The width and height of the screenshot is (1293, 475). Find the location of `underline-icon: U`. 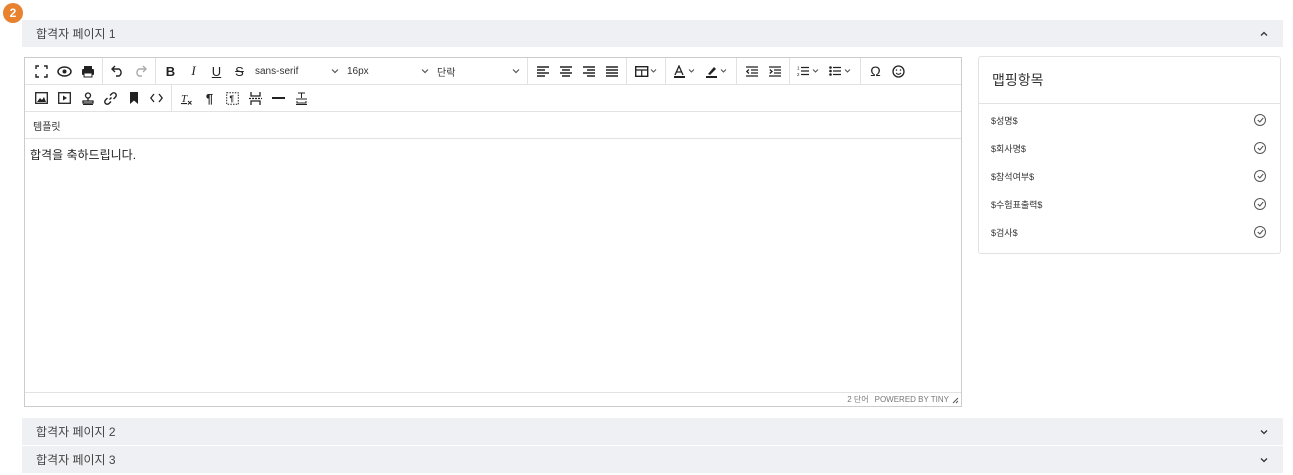

underline-icon: U is located at coordinates (216, 71).